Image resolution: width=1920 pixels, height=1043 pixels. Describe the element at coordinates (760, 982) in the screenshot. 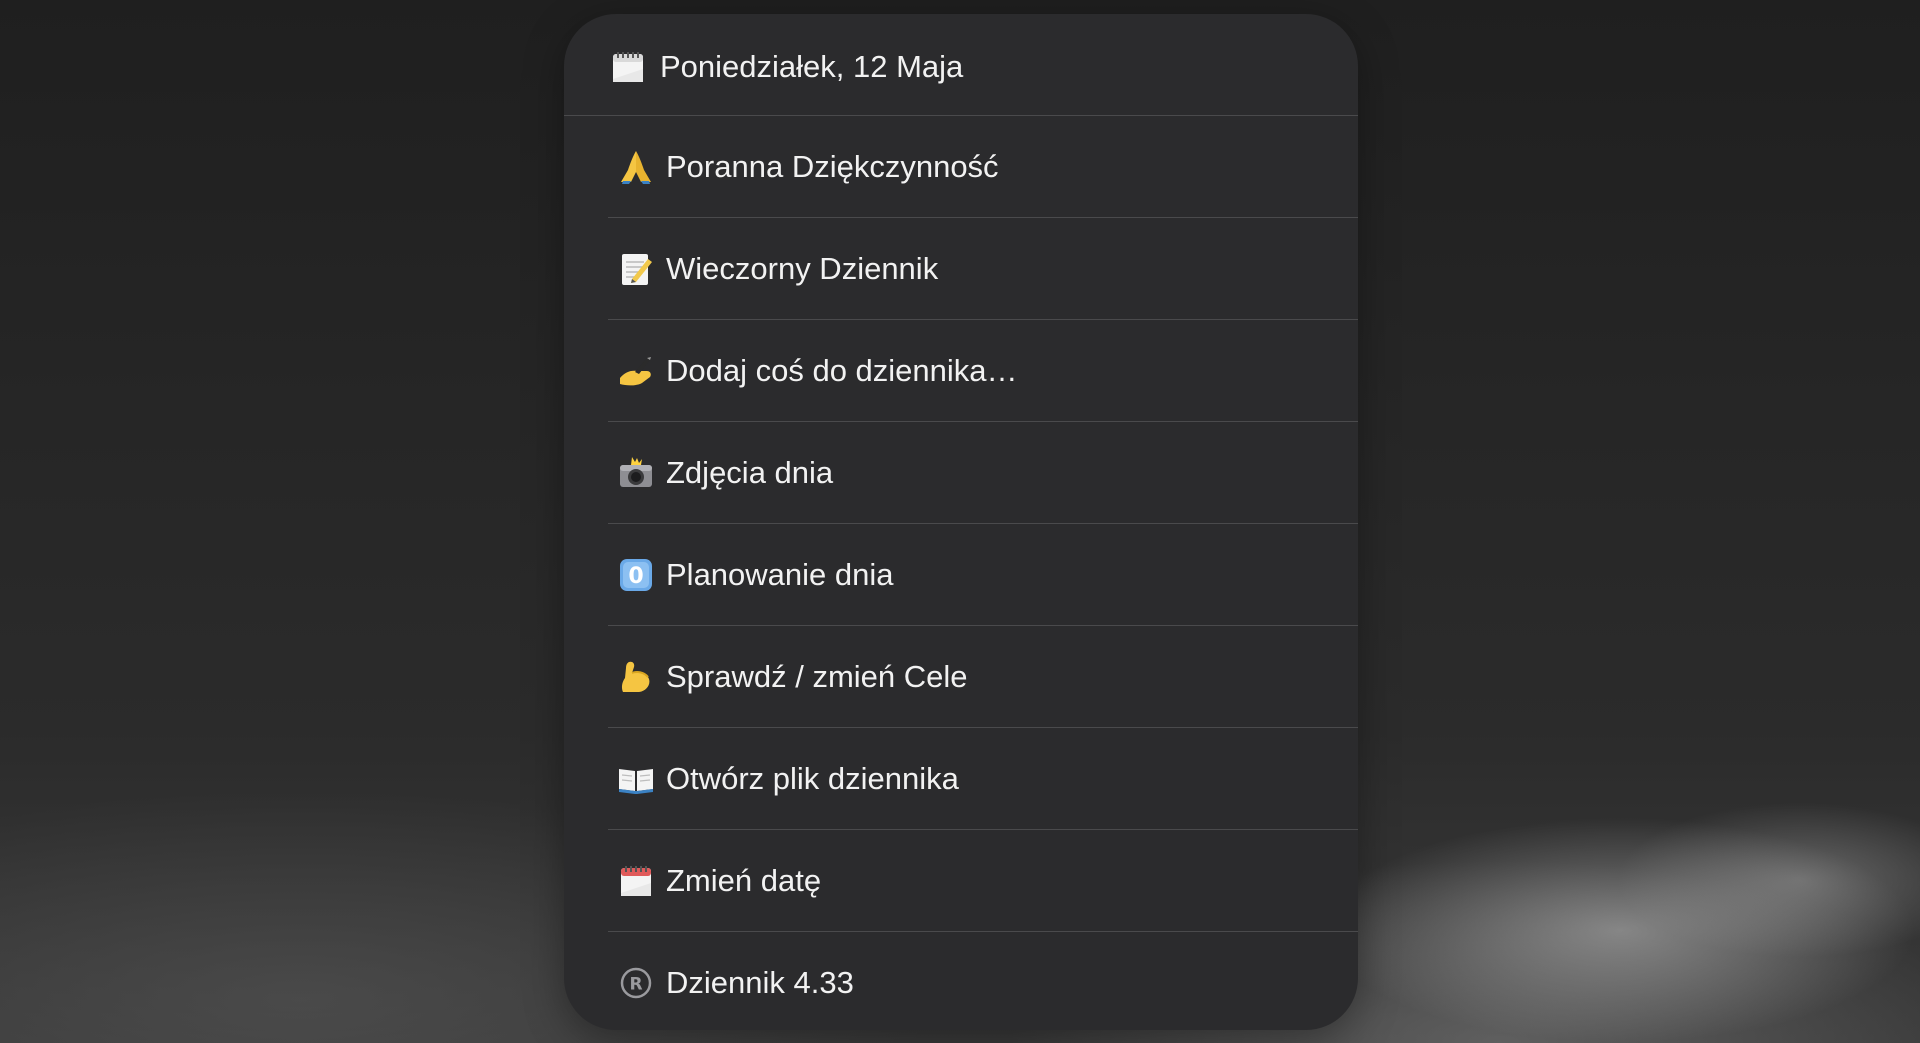

I see `menu-item-label: Dziennik 4.33` at that location.